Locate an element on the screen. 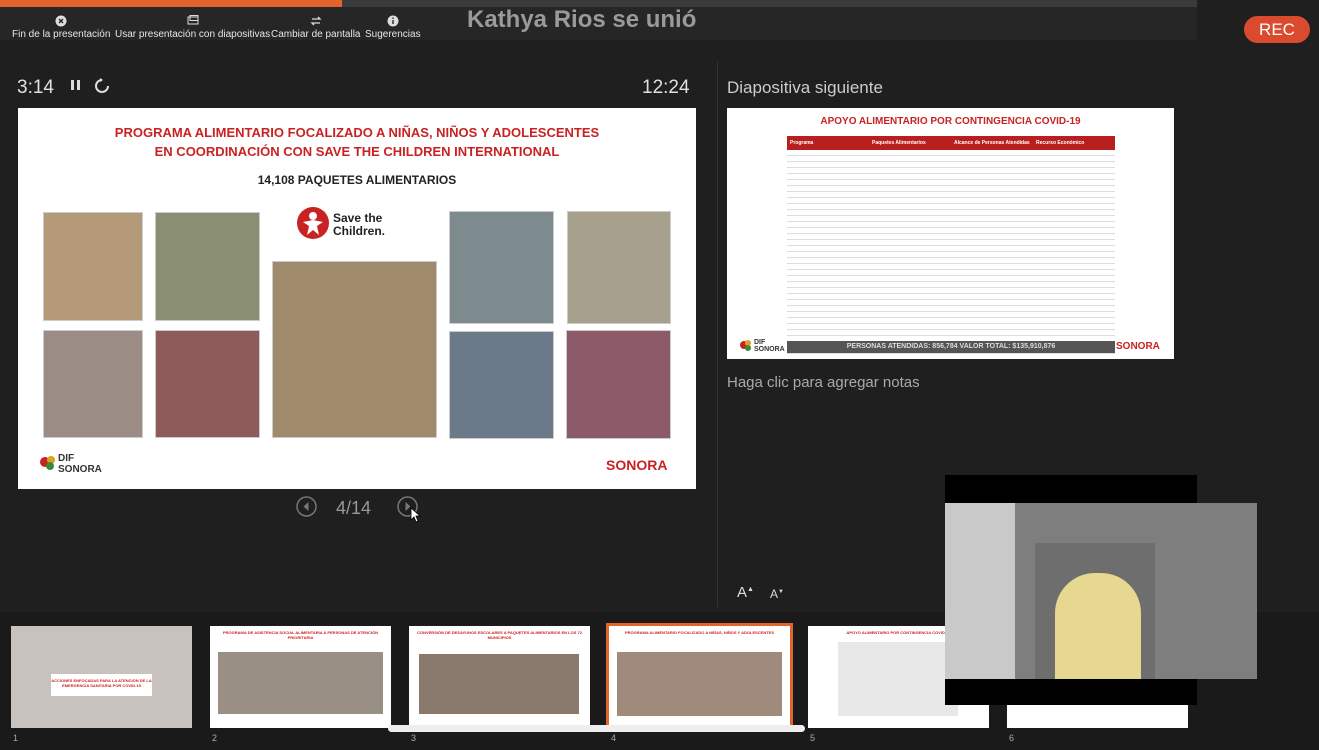 Image resolution: width=1319 pixels, height=750 pixels. header-cell: Paquetes Alimentarios is located at coordinates (899, 143).